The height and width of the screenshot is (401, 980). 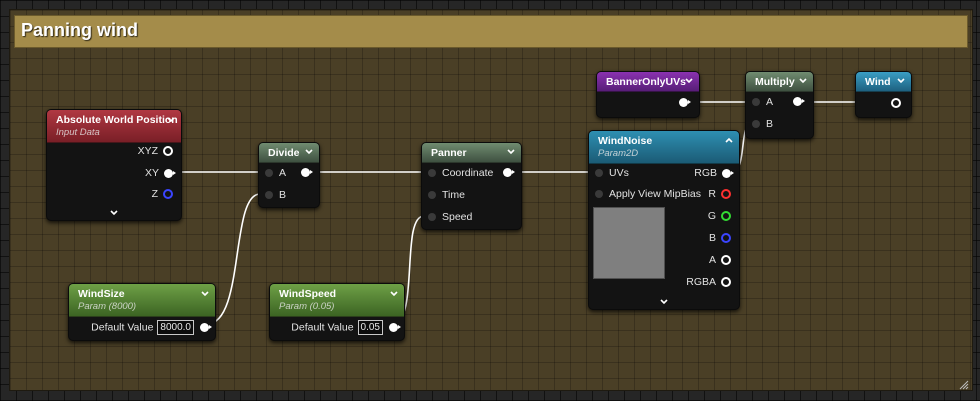 What do you see at coordinates (78, 132) in the screenshot?
I see `node-subtitle: Input Data` at bounding box center [78, 132].